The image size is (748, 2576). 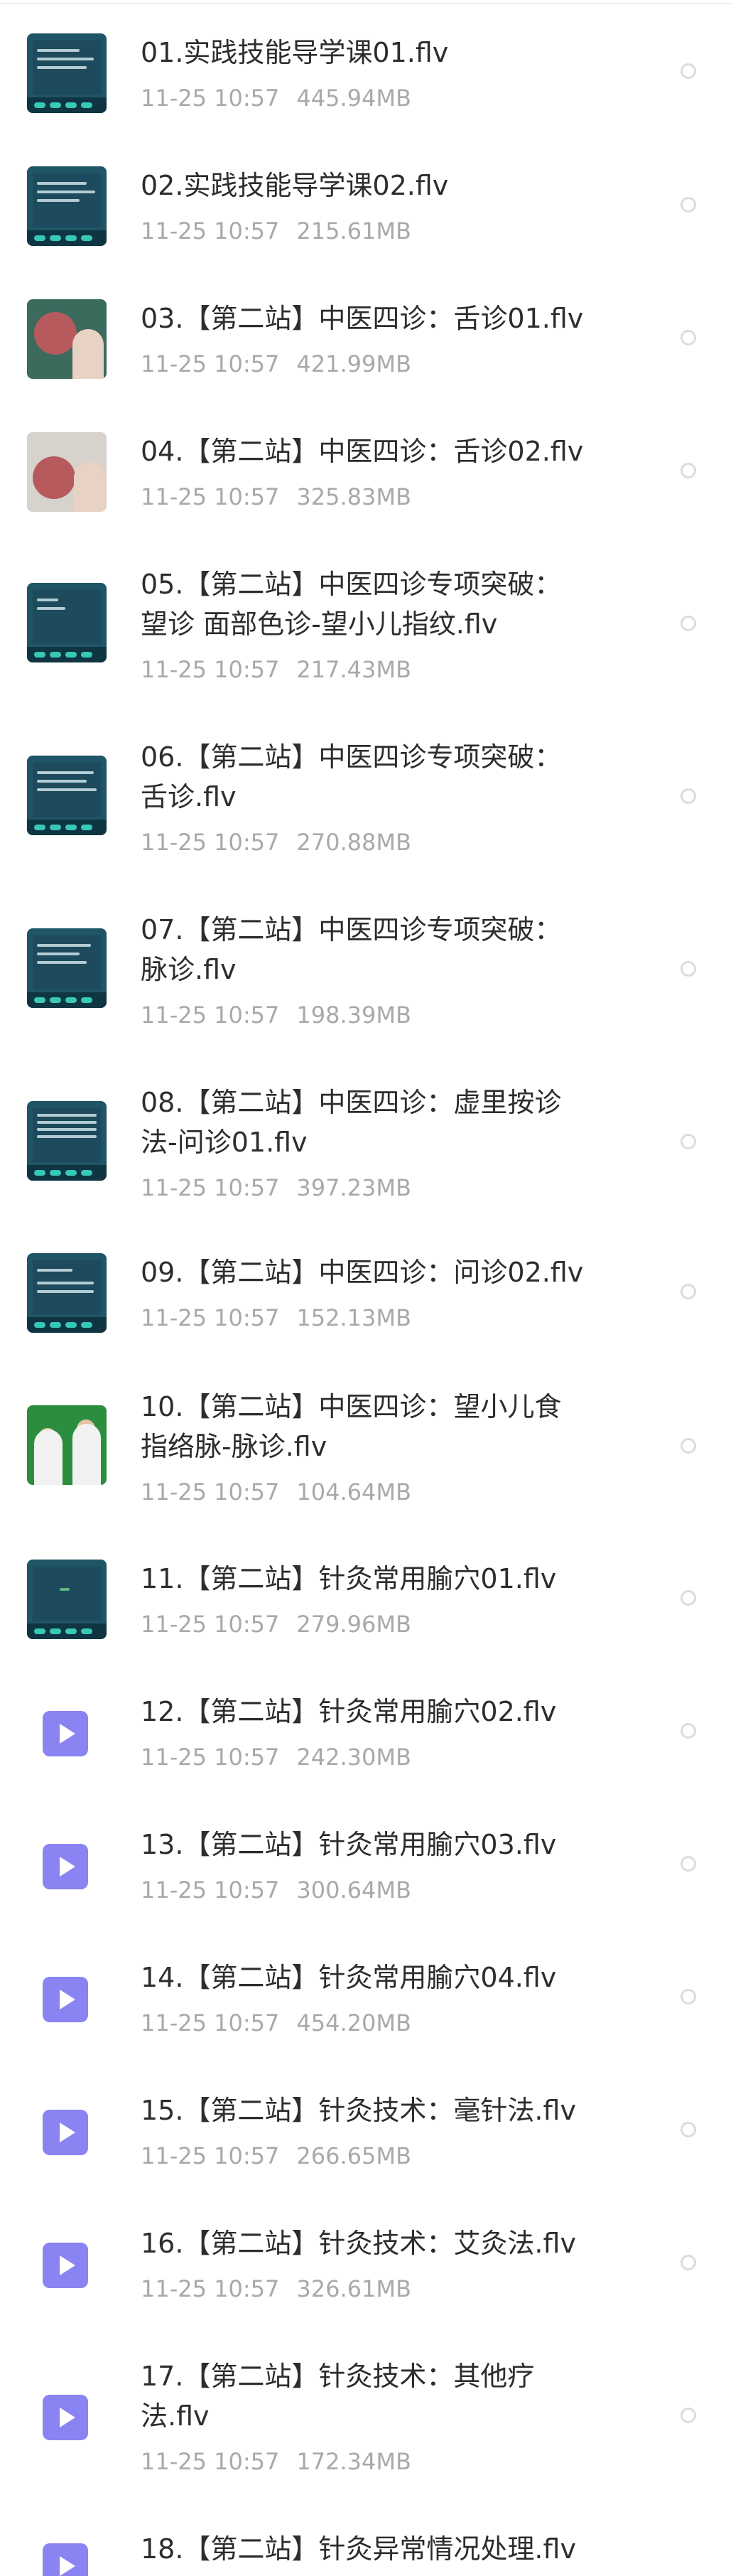 I want to click on file-size: 325.83MB, so click(x=353, y=496).